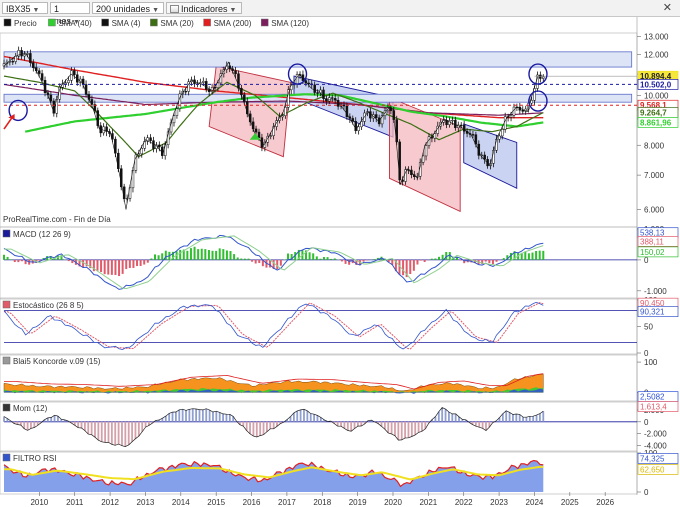 This screenshot has height=507, width=680. What do you see at coordinates (30, 408) in the screenshot?
I see `indicator-title-mom: Mom (12)` at bounding box center [30, 408].